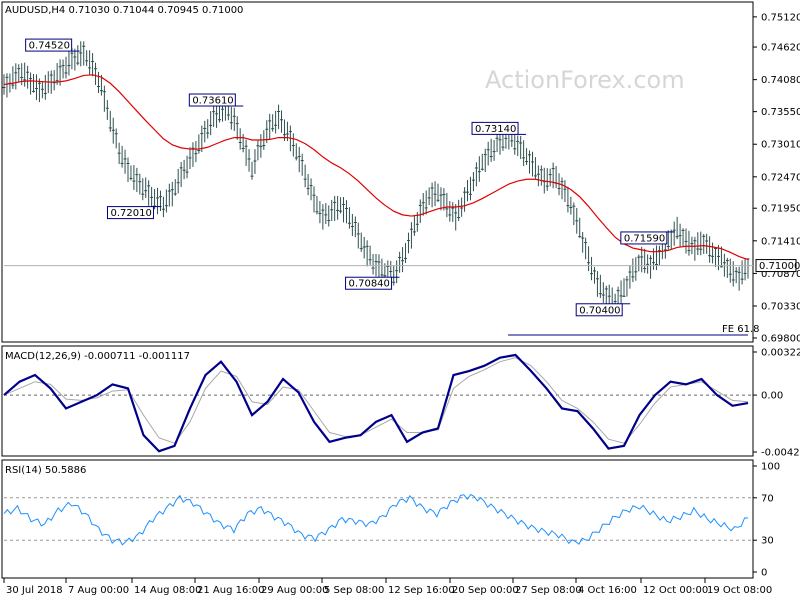  Describe the element at coordinates (772, 396) in the screenshot. I see `macd-tick-label: 0.00` at that location.